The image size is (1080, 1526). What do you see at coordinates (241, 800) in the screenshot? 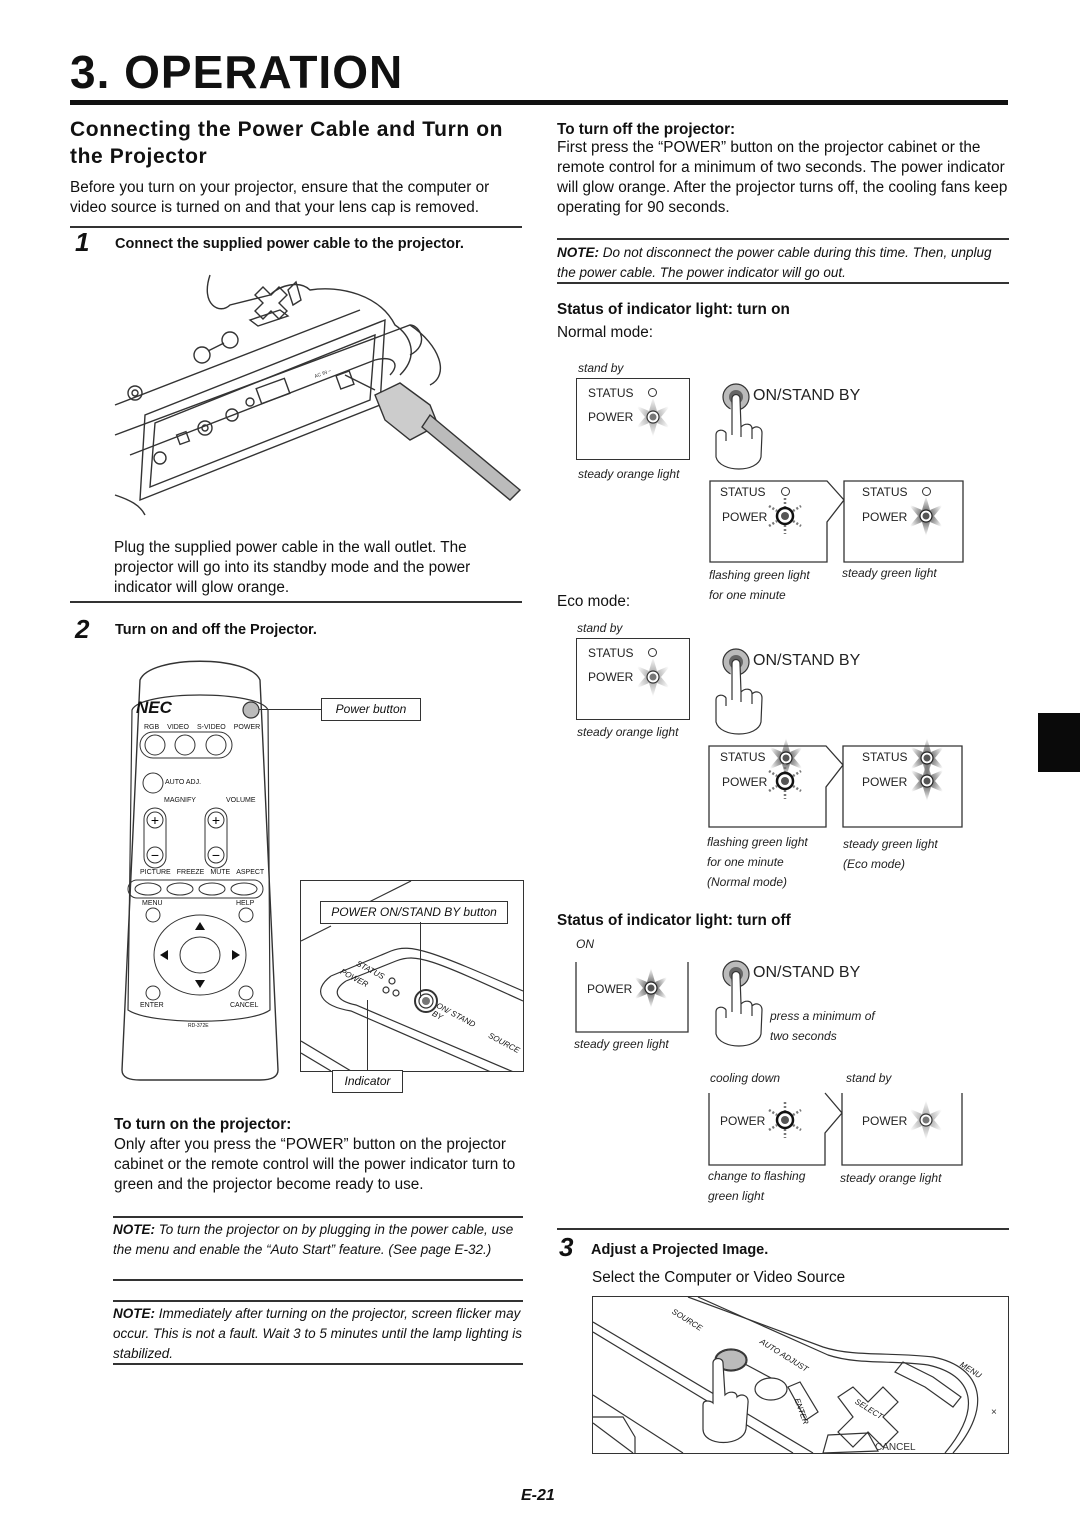
I see `label-volume: VOLUME` at bounding box center [241, 800].